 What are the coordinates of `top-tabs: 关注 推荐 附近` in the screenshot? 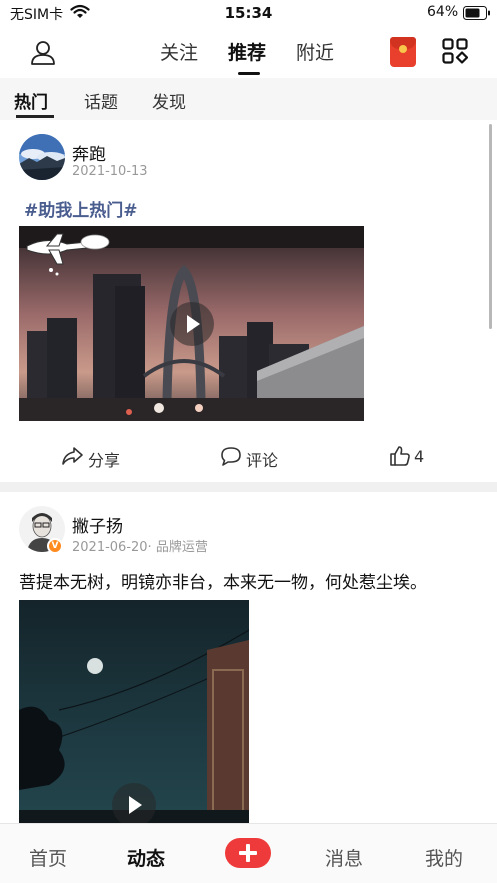 It's located at (248, 52).